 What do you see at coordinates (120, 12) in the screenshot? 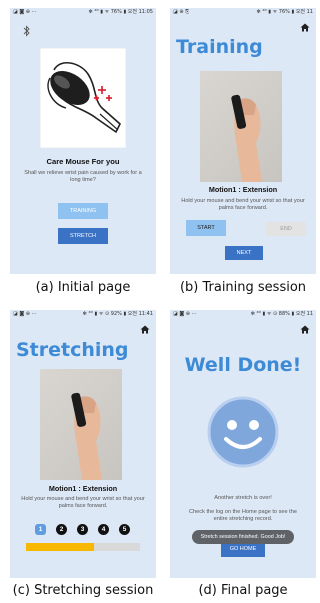
I see `status-icons-right: ✻ ⁴ᴳ ▮ ᯤ 76% ▮ 오전 11:05` at bounding box center [120, 12].